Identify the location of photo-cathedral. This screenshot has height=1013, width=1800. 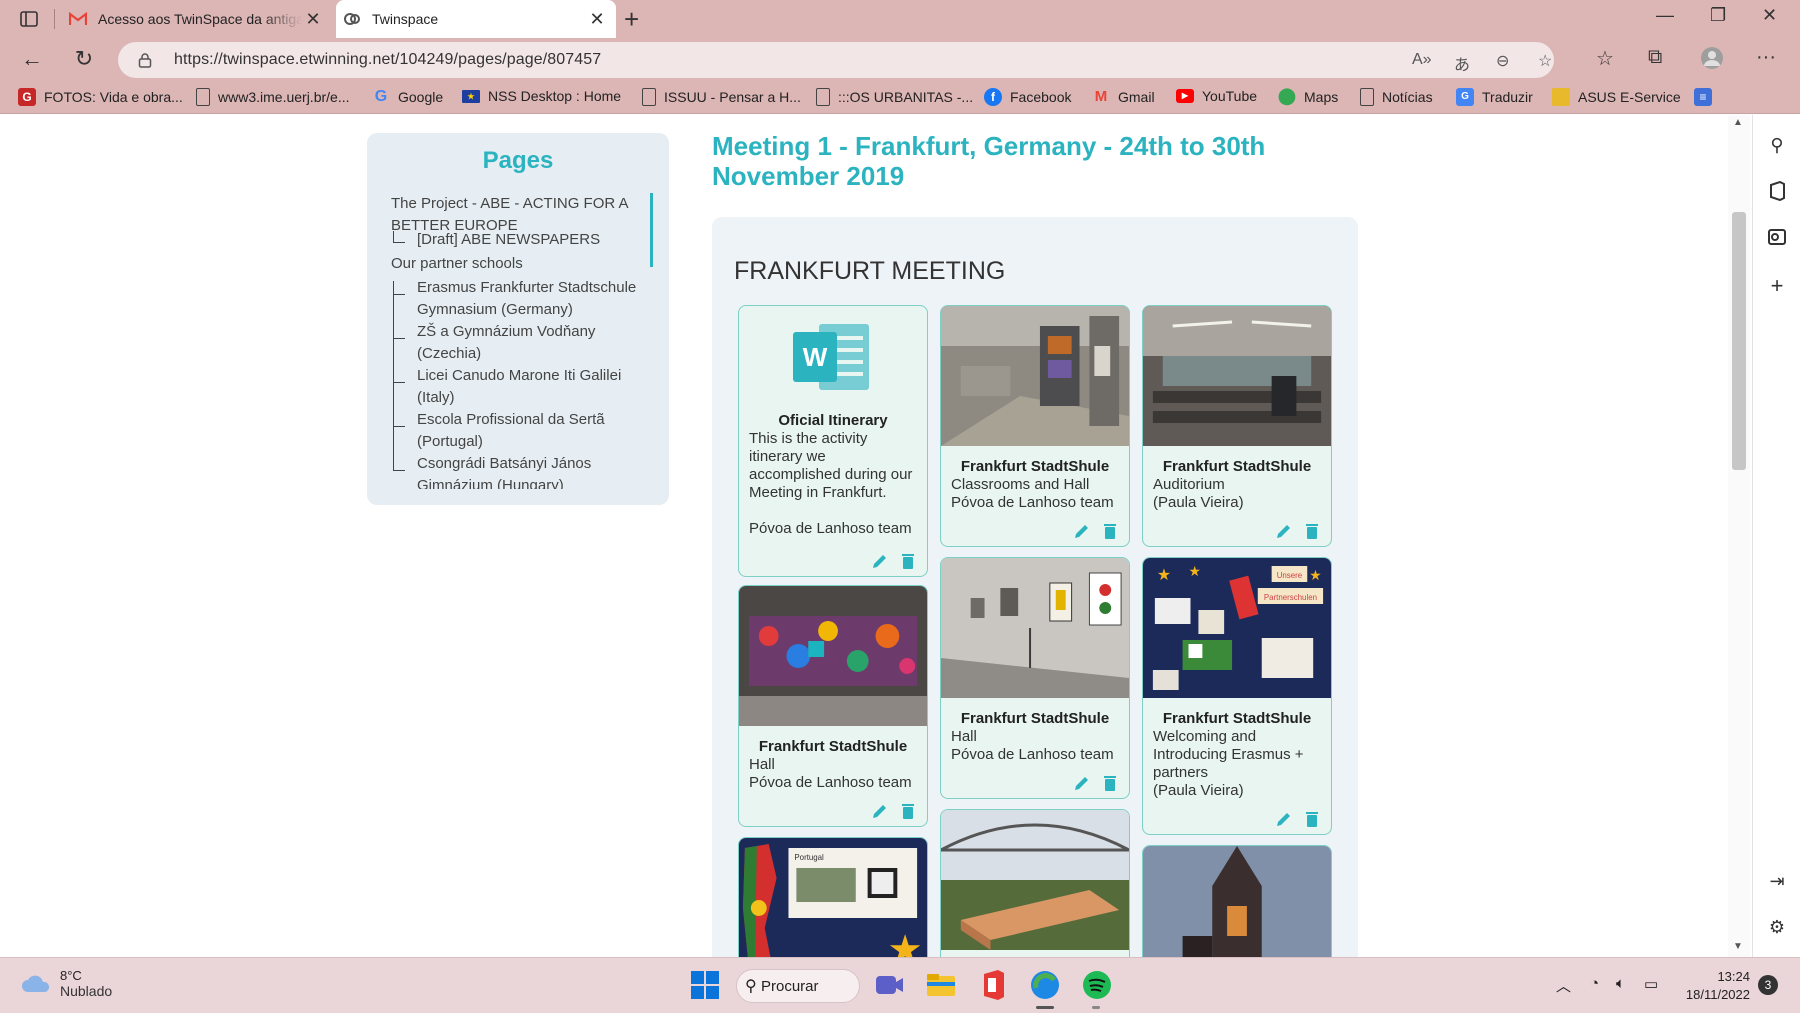
(1237, 901).